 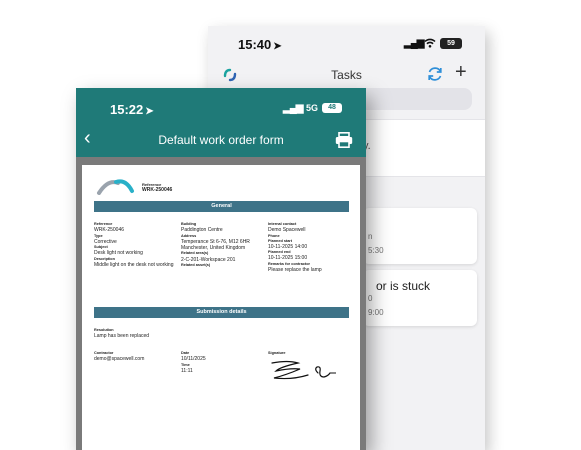 I want to click on field-value: Middle light on the desk not working, so click(x=134, y=264).